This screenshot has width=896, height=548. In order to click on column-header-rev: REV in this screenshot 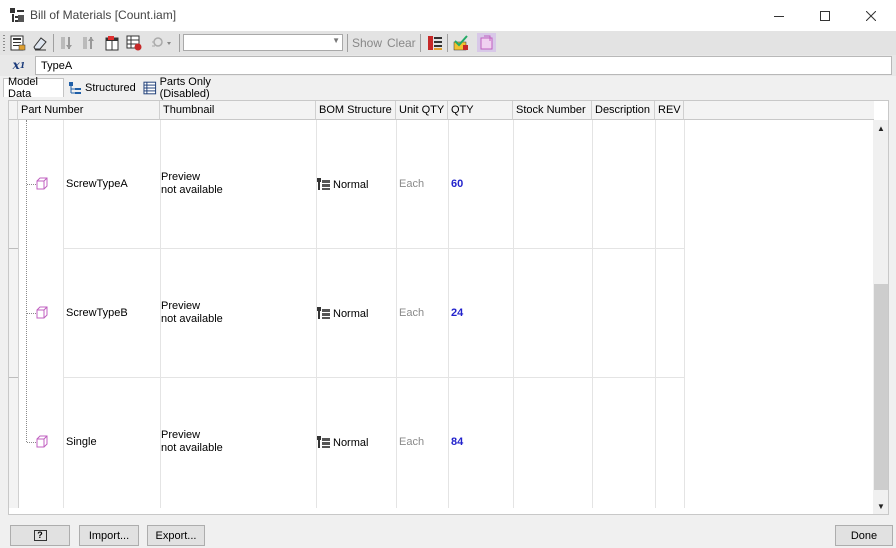, I will do `click(669, 110)`.